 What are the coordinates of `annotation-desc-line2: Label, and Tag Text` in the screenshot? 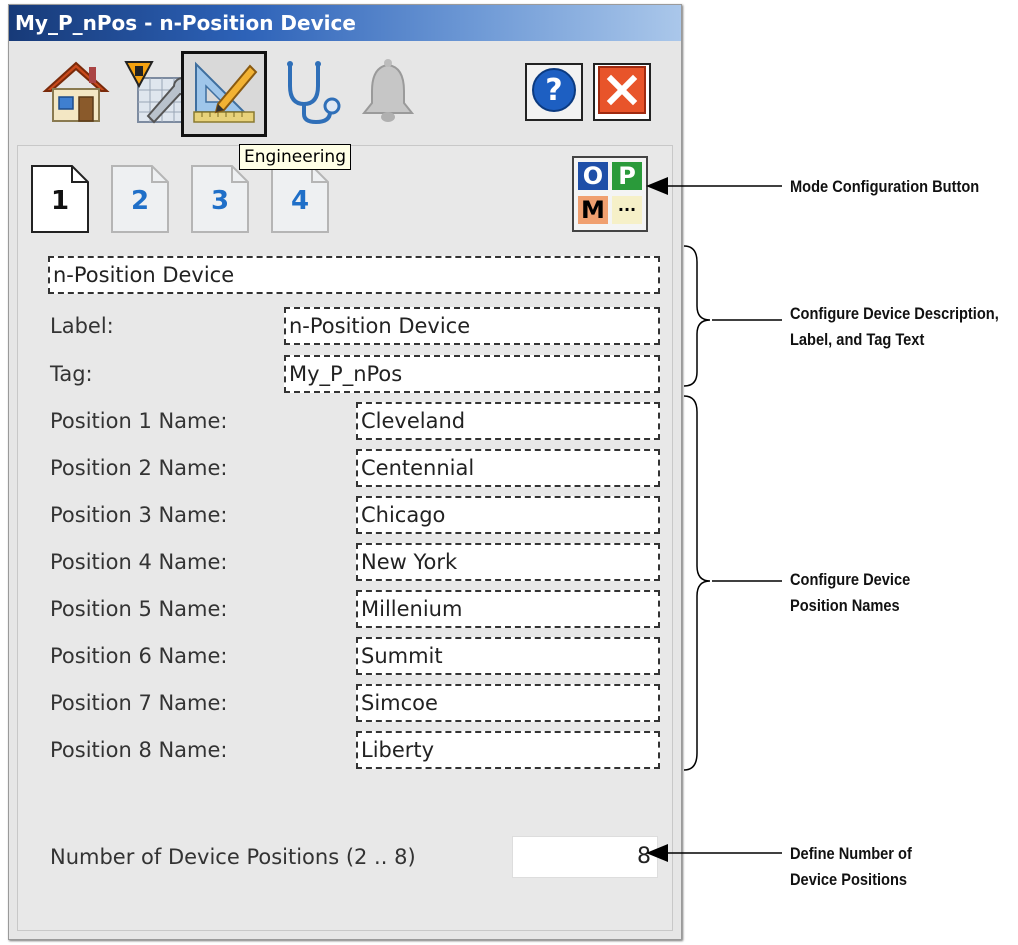 It's located at (857, 339).